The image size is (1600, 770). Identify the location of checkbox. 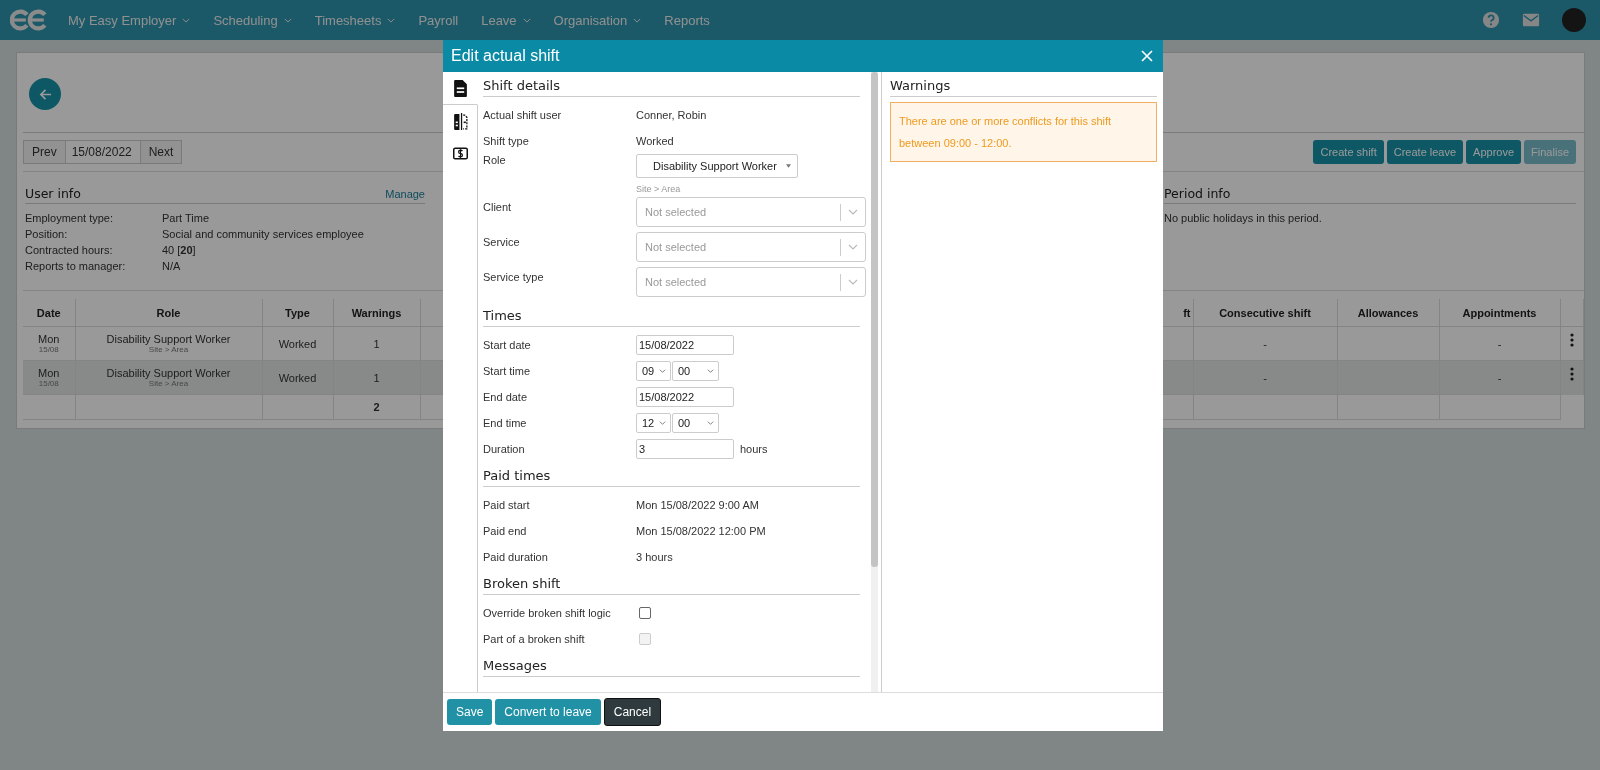
(645, 613).